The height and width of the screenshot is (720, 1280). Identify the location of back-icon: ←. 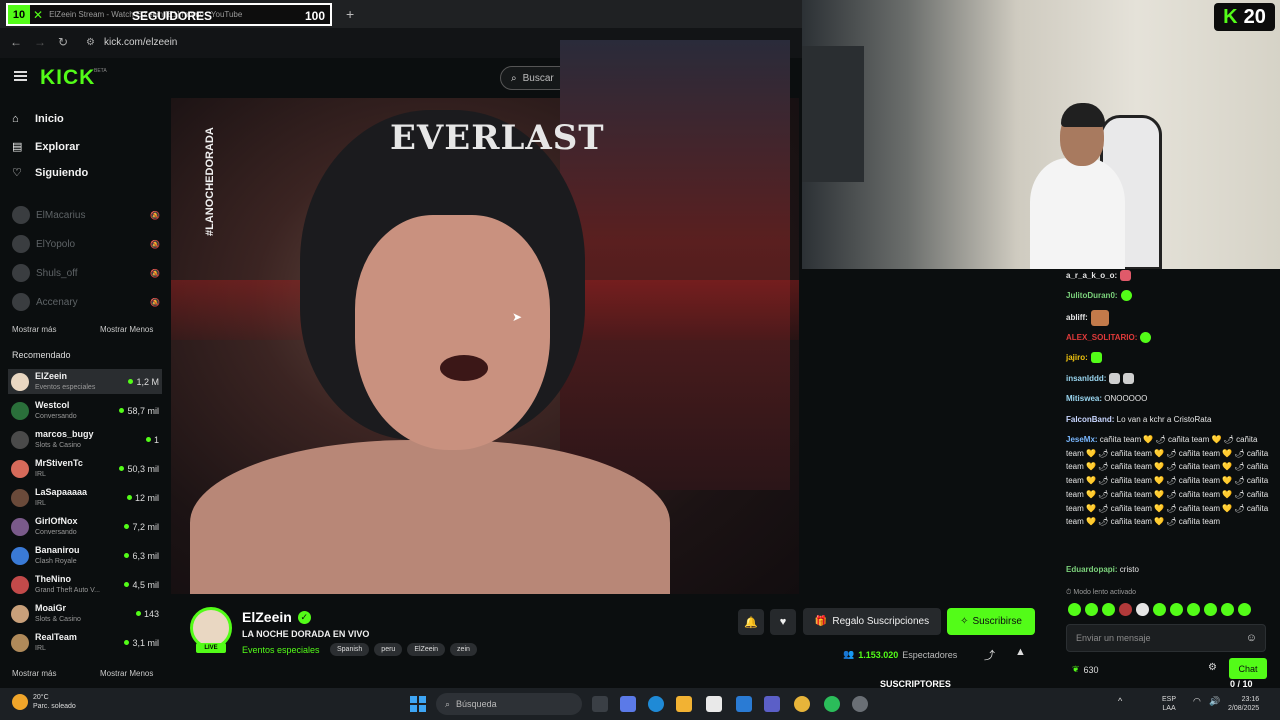
(16, 42).